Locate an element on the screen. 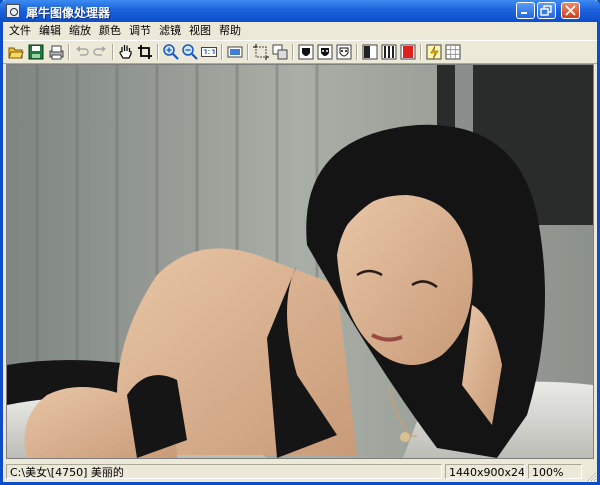 This screenshot has height=485, width=600. menu-filter: 滤镜 is located at coordinates (170, 31).